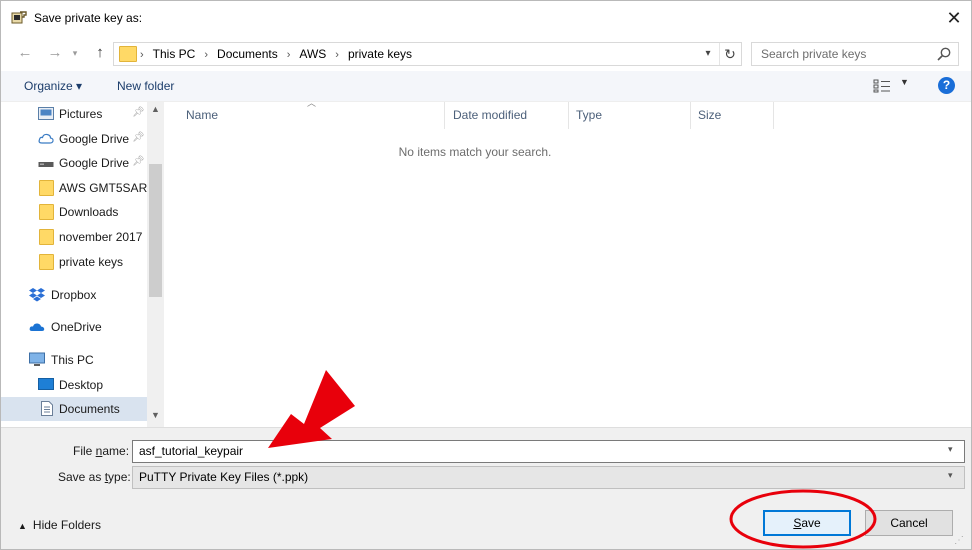  What do you see at coordinates (959, 540) in the screenshot?
I see `resize-grip-icon: ⋰` at bounding box center [959, 540].